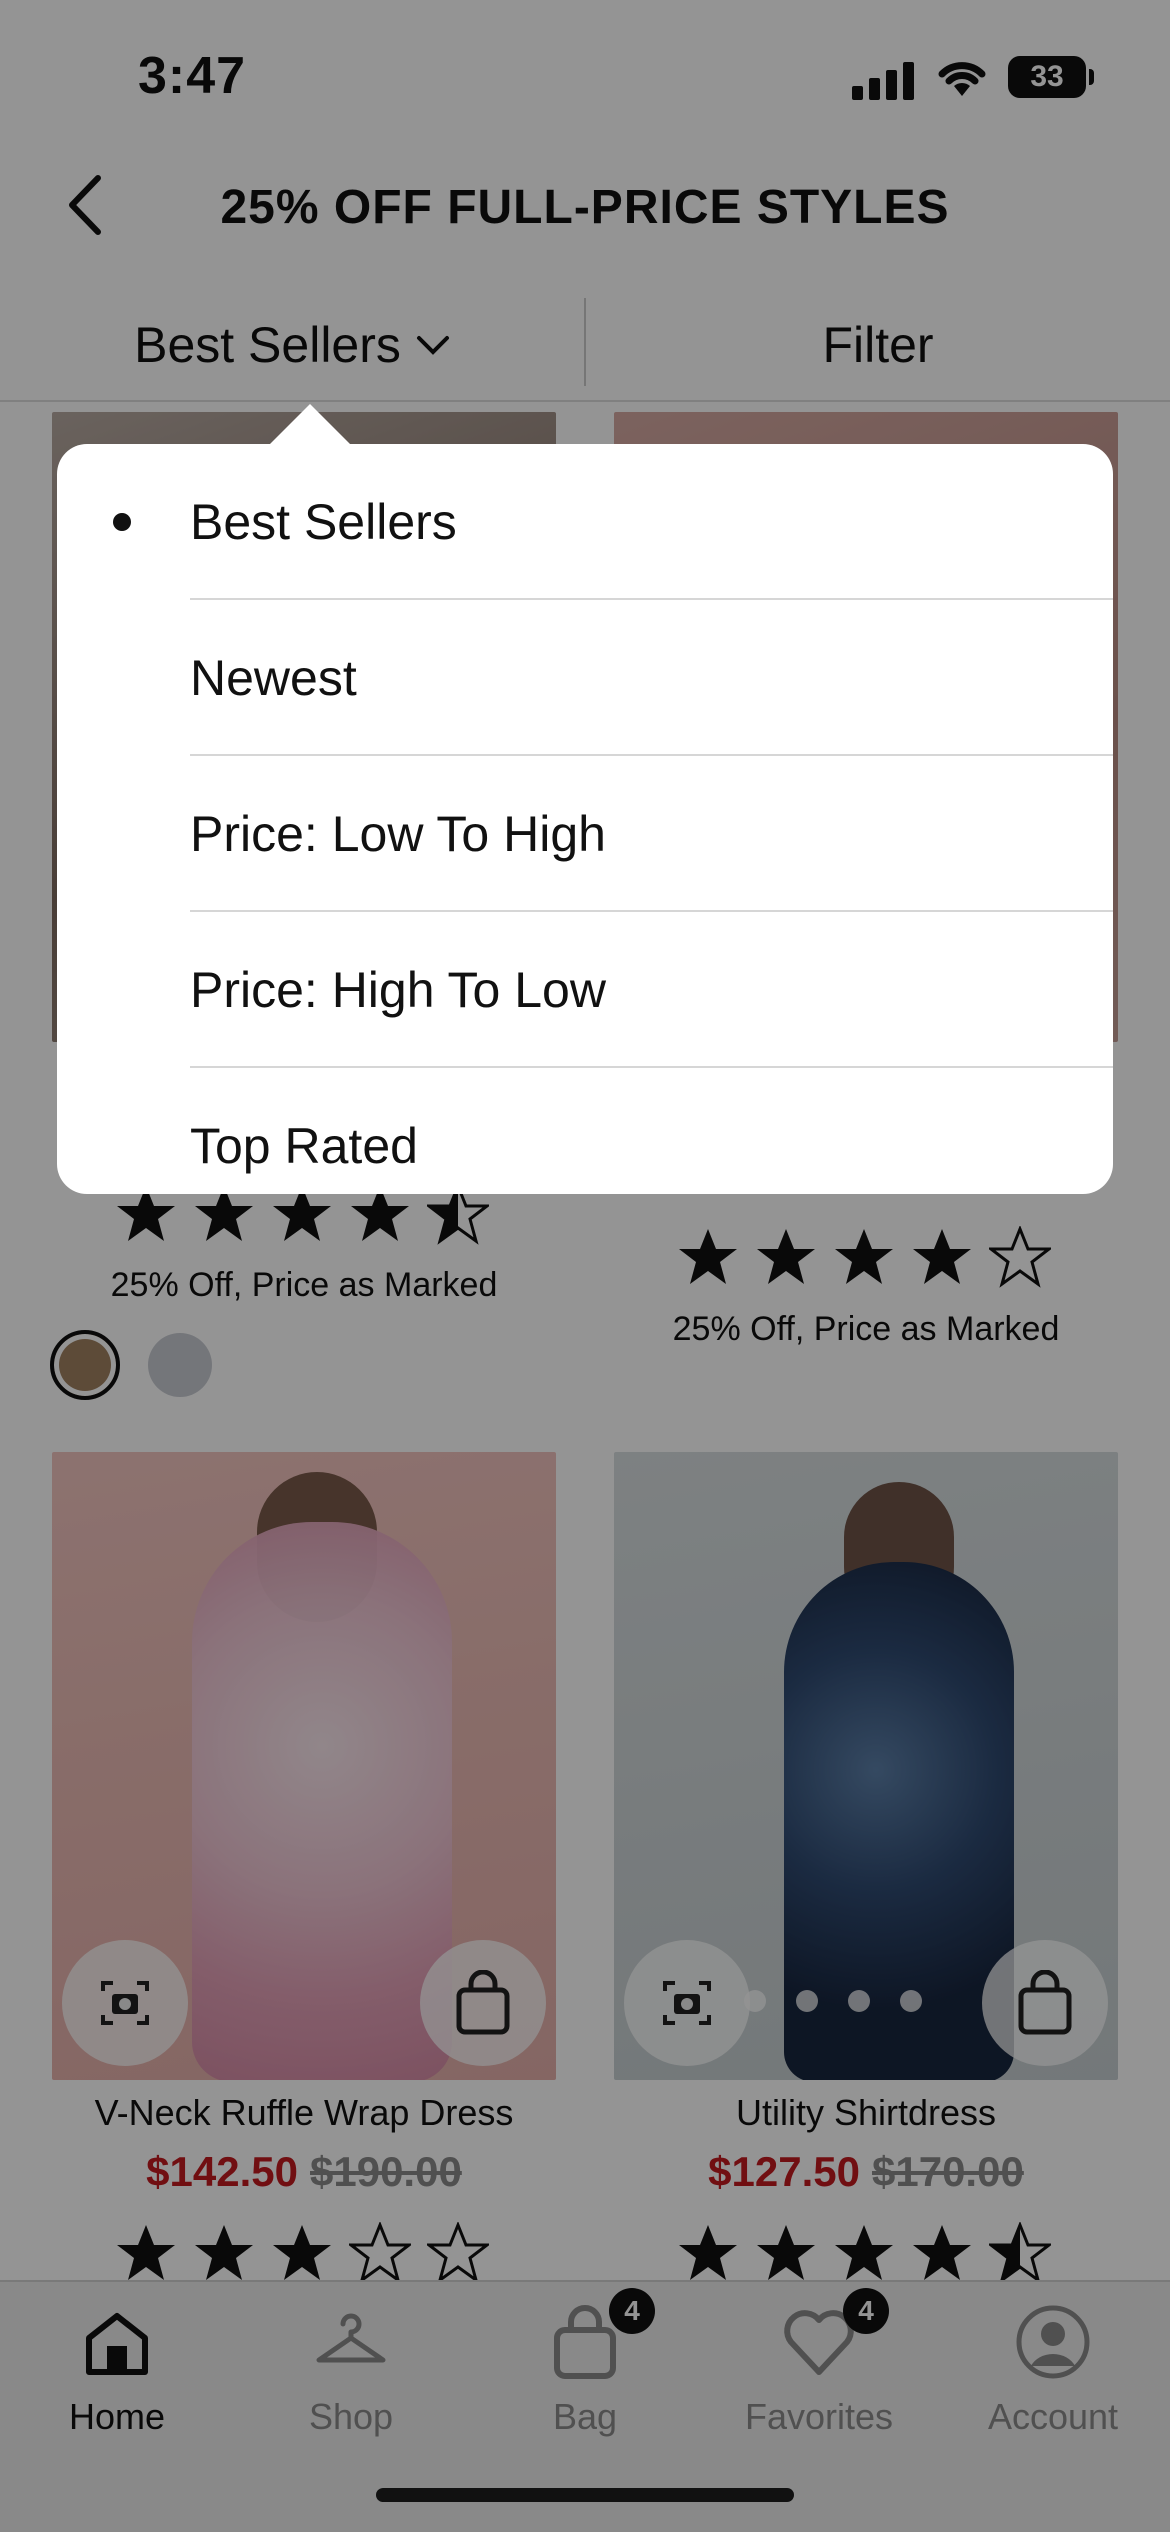  I want to click on sort-option: Best Sellers, so click(585, 522).